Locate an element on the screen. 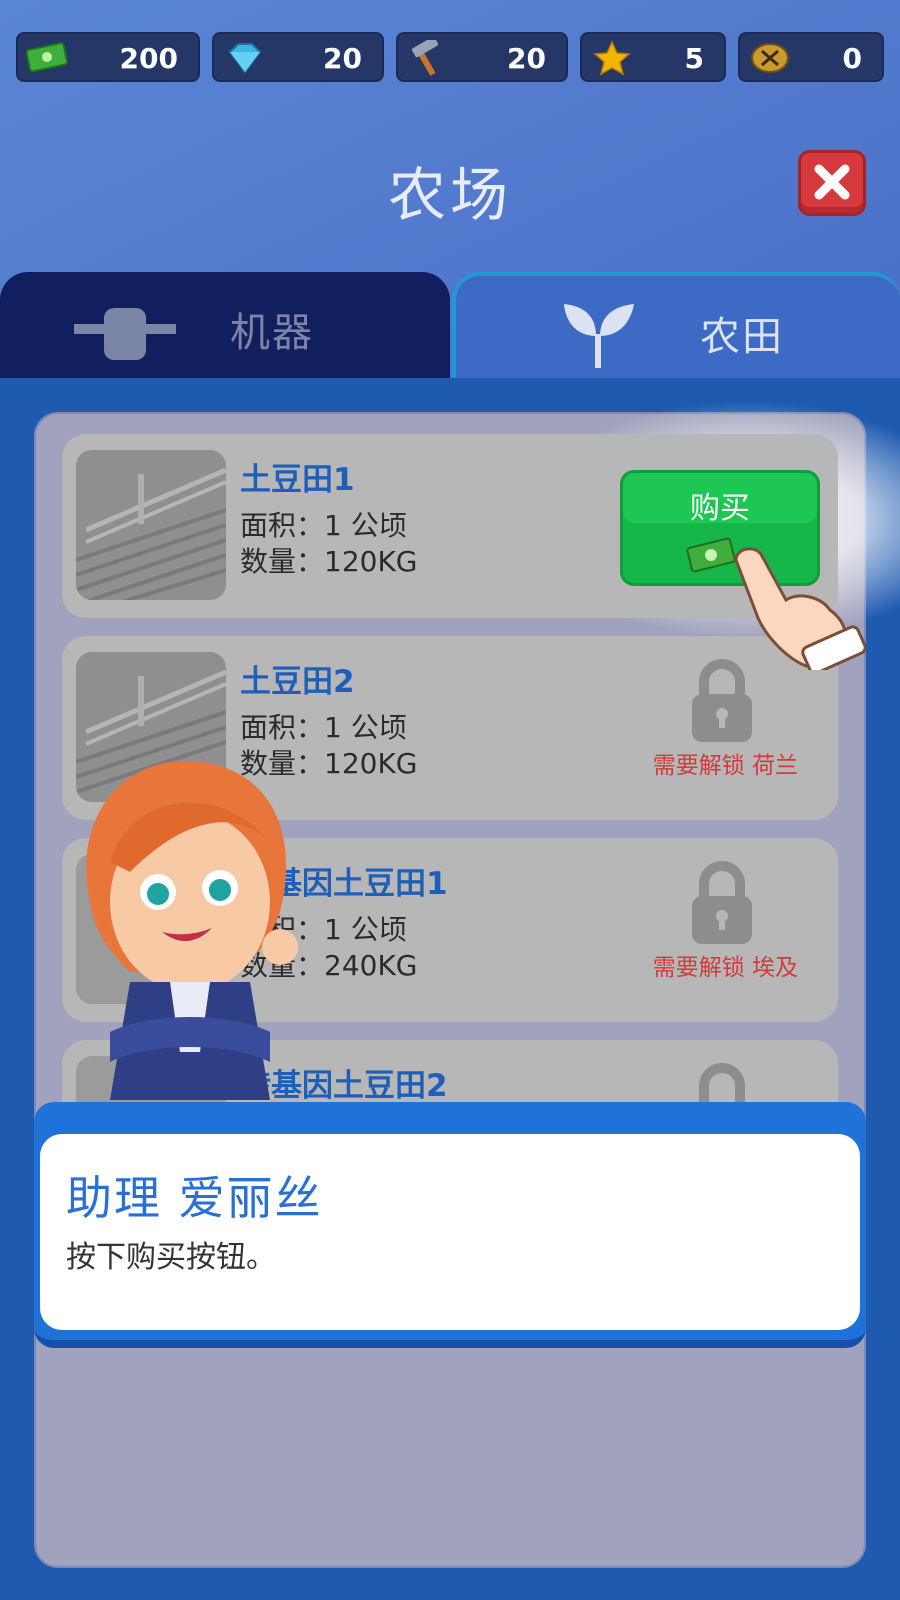  field-name: 土豆田2 is located at coordinates (297, 682).